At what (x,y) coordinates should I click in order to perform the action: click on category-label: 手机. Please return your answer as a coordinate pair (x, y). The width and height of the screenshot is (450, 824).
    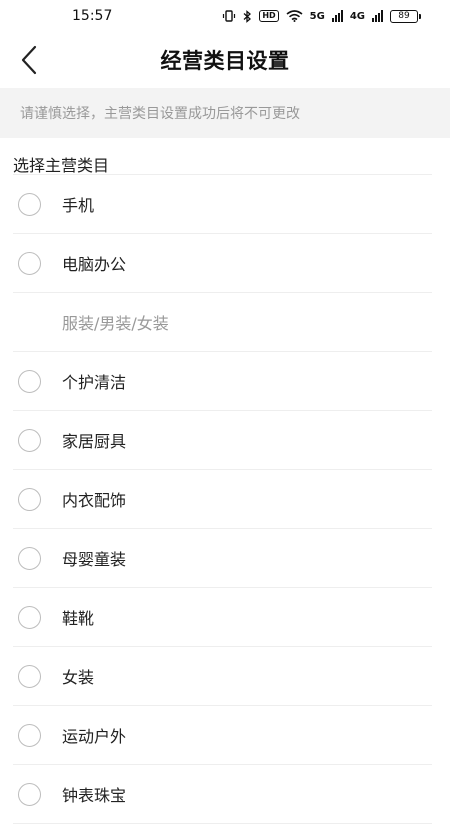
    Looking at the image, I should click on (78, 205).